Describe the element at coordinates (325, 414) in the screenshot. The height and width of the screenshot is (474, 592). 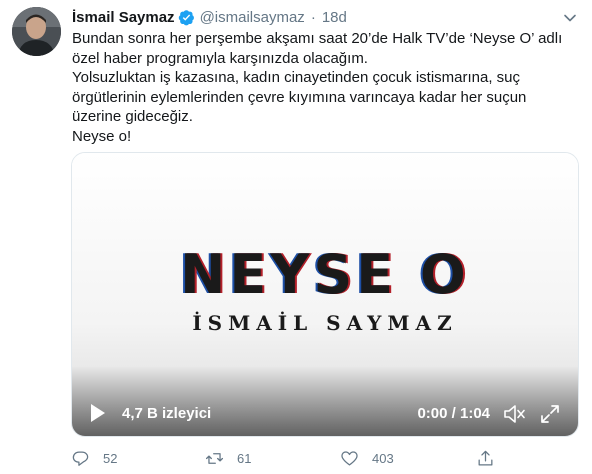
I see `video-controls: 4,7 B izleyici 0:00 / 1:04` at that location.